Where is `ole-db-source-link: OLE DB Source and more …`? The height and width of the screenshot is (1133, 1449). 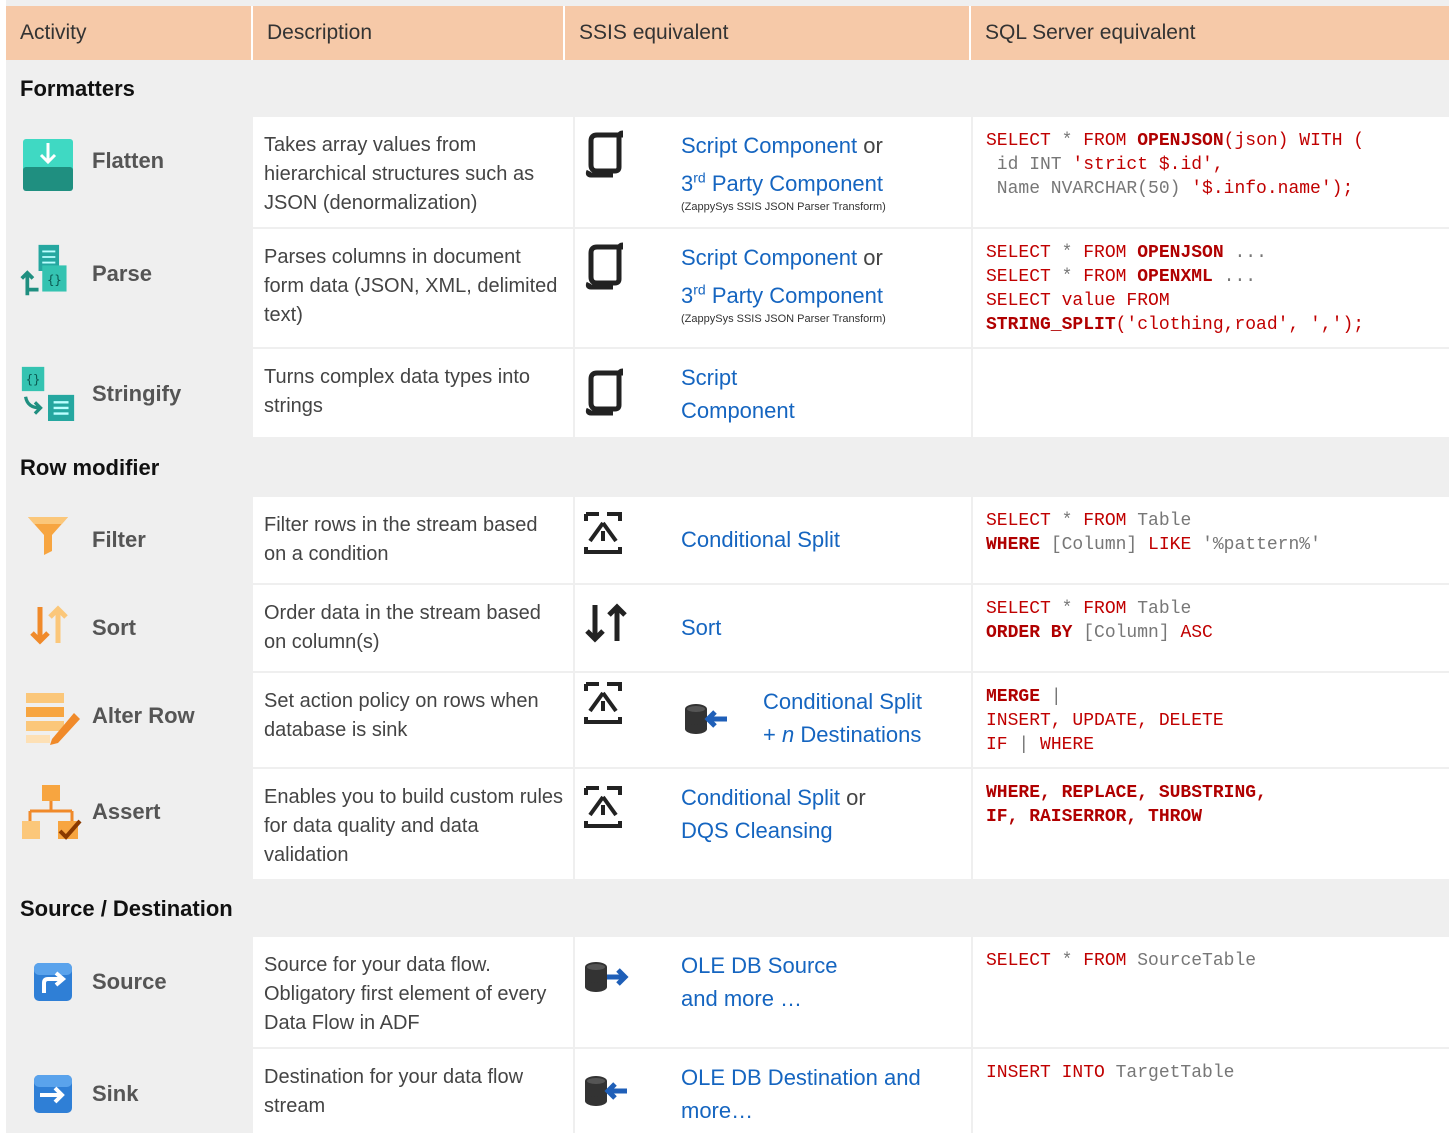 ole-db-source-link: OLE DB Source and more … is located at coordinates (759, 982).